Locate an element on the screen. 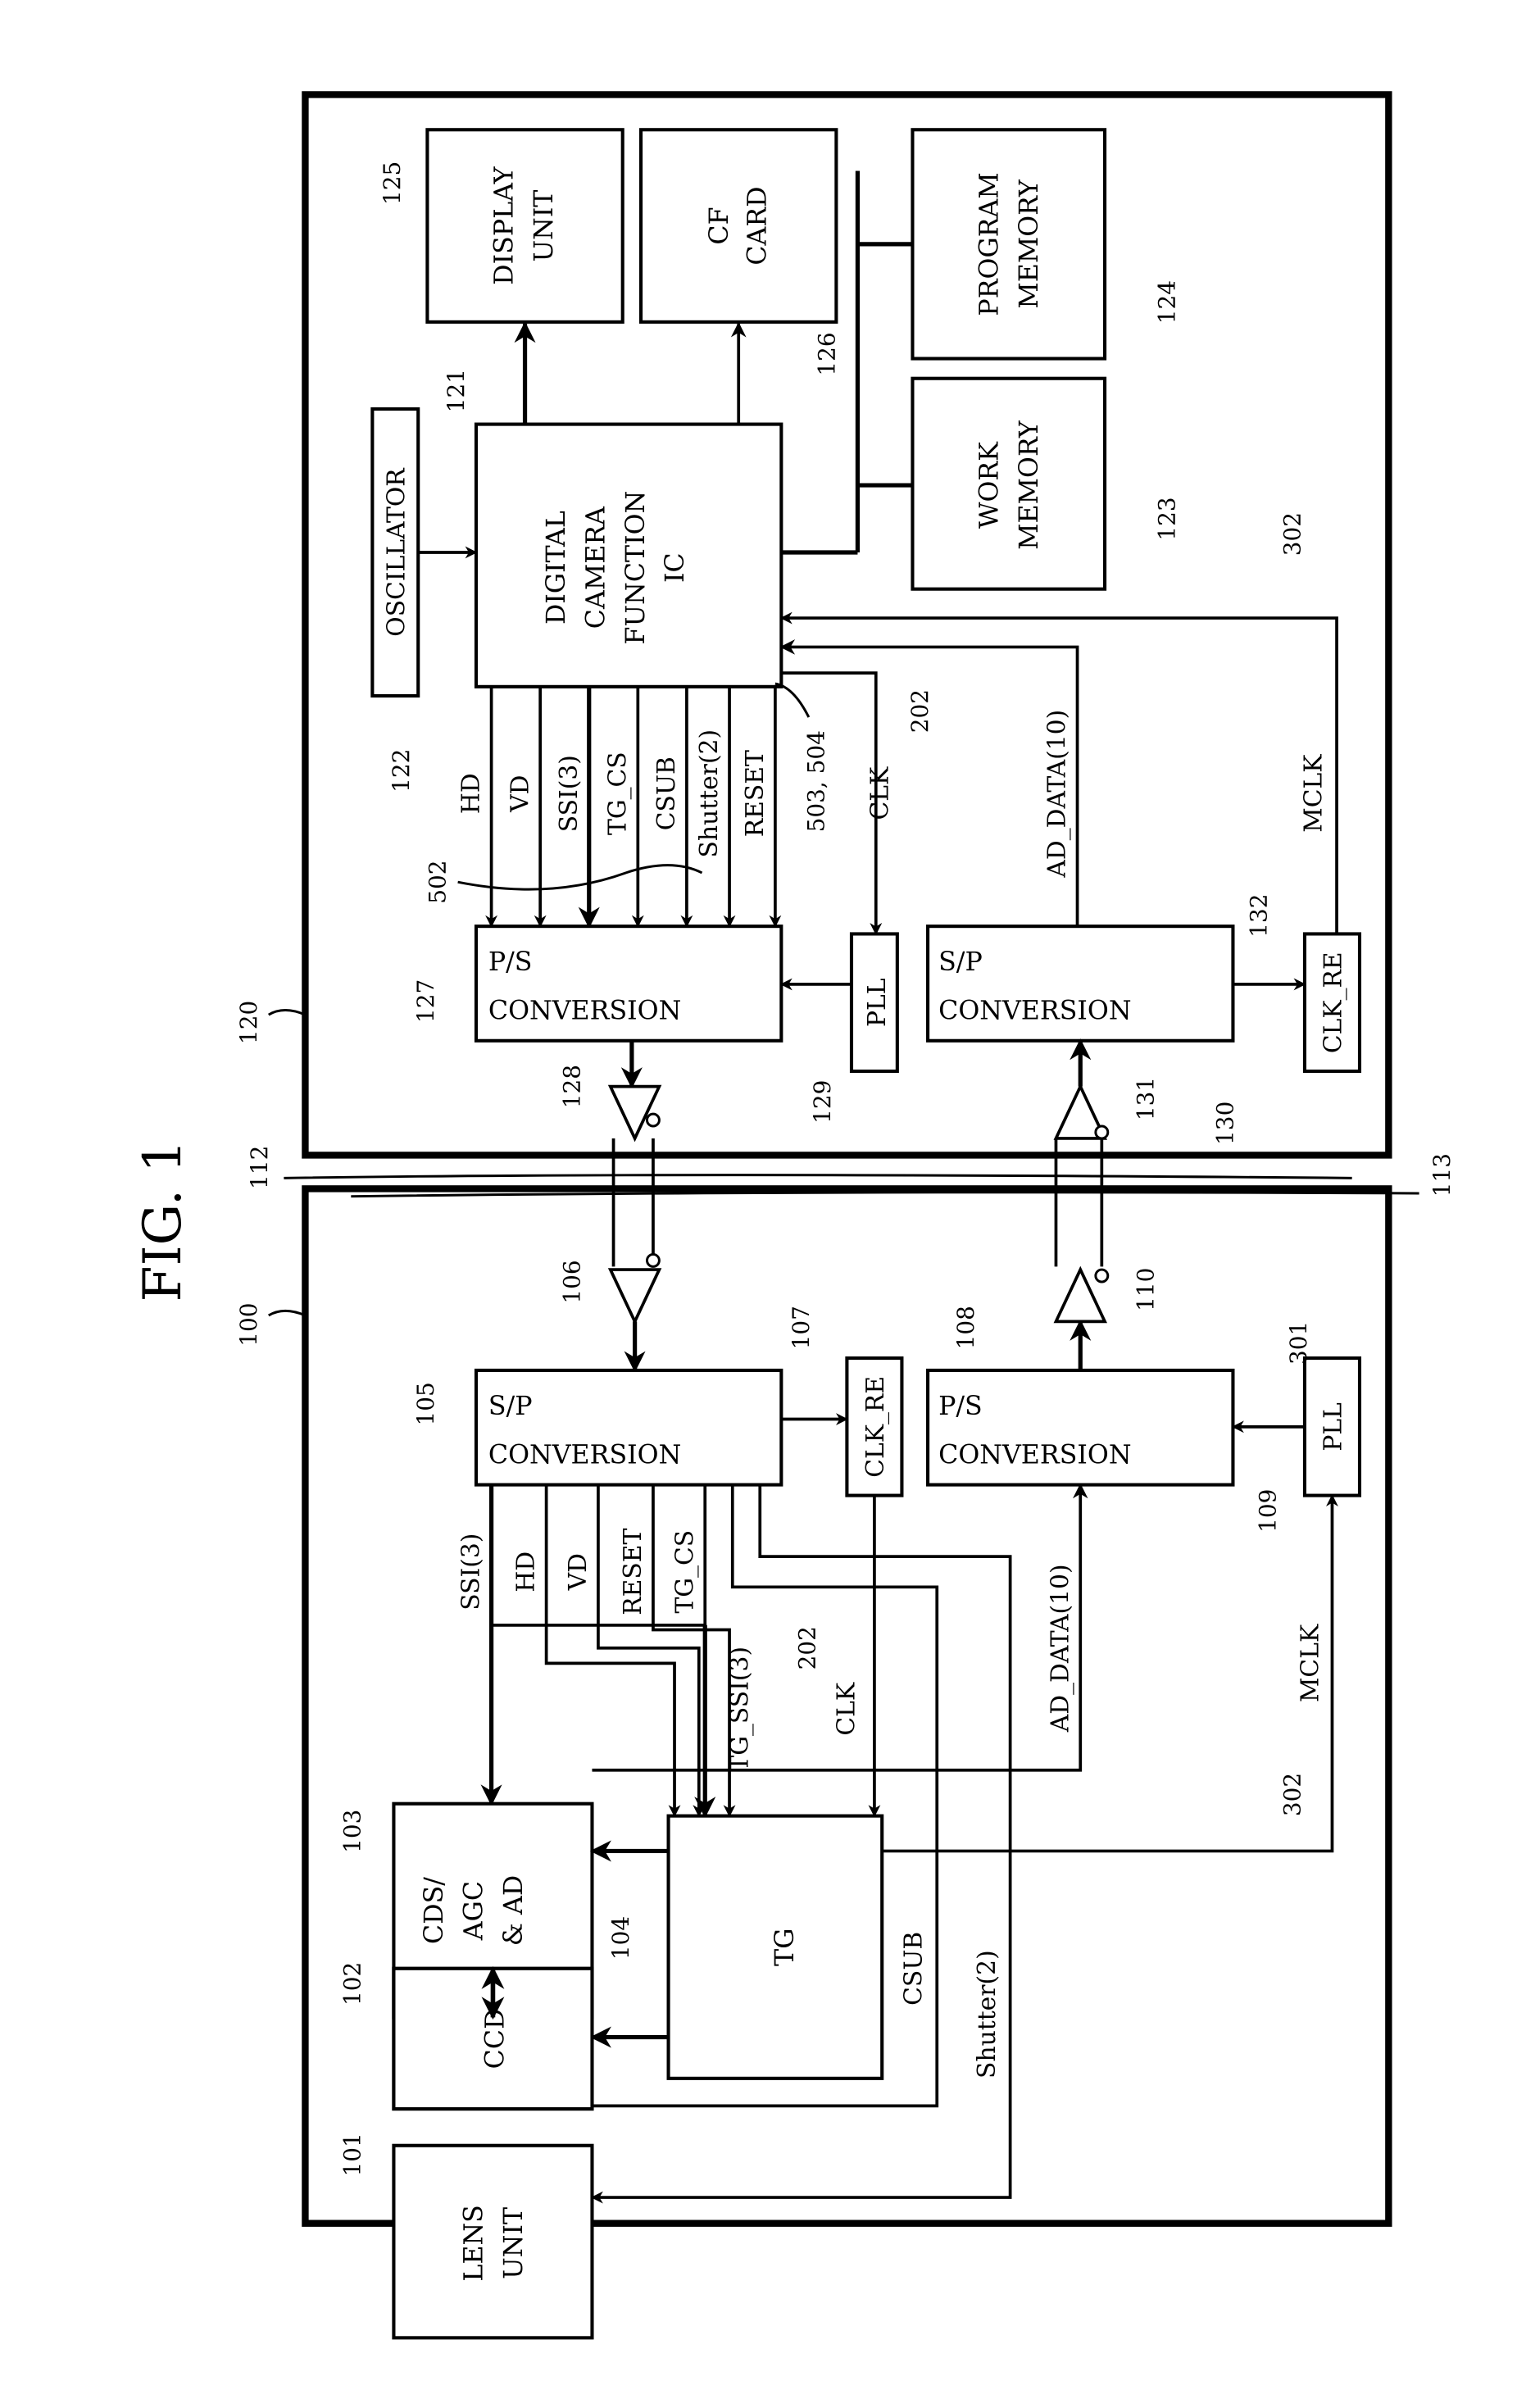 The width and height of the screenshot is (1526, 2408). head-ps-conversion-block: P/S CONVERSION is located at coordinates (1080, 1427).